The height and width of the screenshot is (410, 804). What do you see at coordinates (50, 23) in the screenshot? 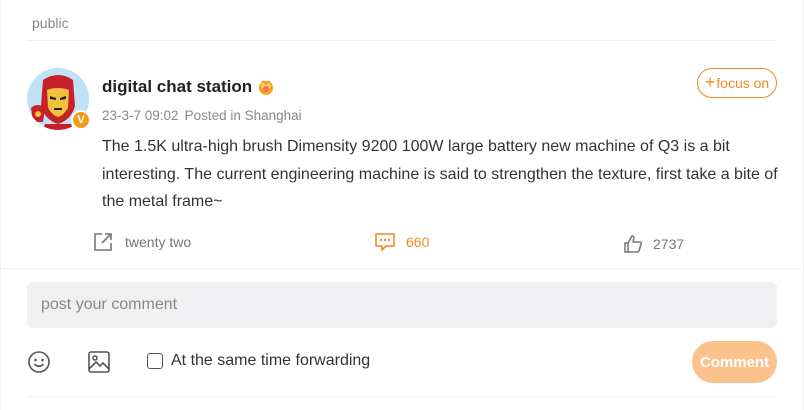
I see `visibility-label: public` at bounding box center [50, 23].